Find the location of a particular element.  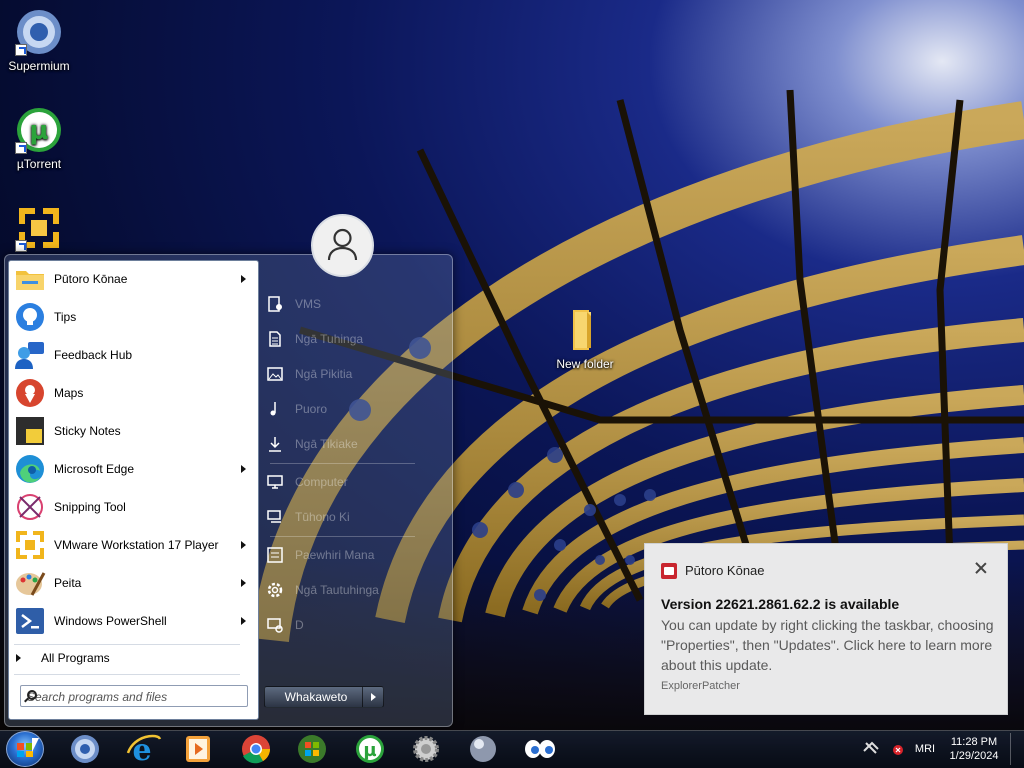

start-item-powershell: Windows PowerShell is located at coordinates (132, 621).